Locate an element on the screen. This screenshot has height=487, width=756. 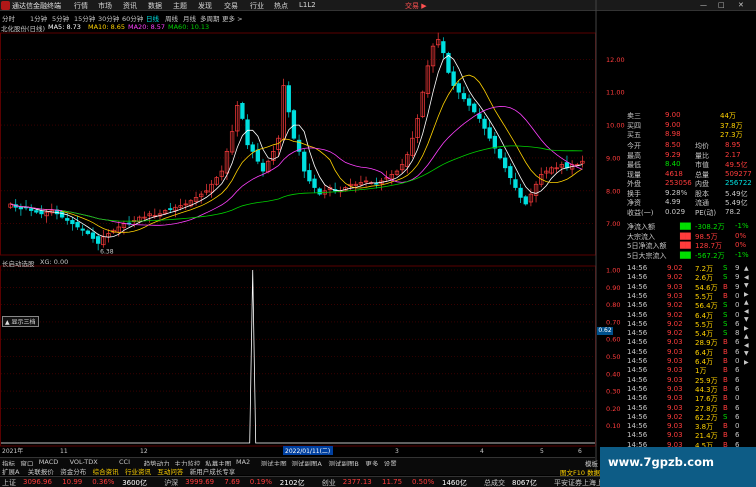
indicator-tab: CCI is located at coordinates (124, 462).